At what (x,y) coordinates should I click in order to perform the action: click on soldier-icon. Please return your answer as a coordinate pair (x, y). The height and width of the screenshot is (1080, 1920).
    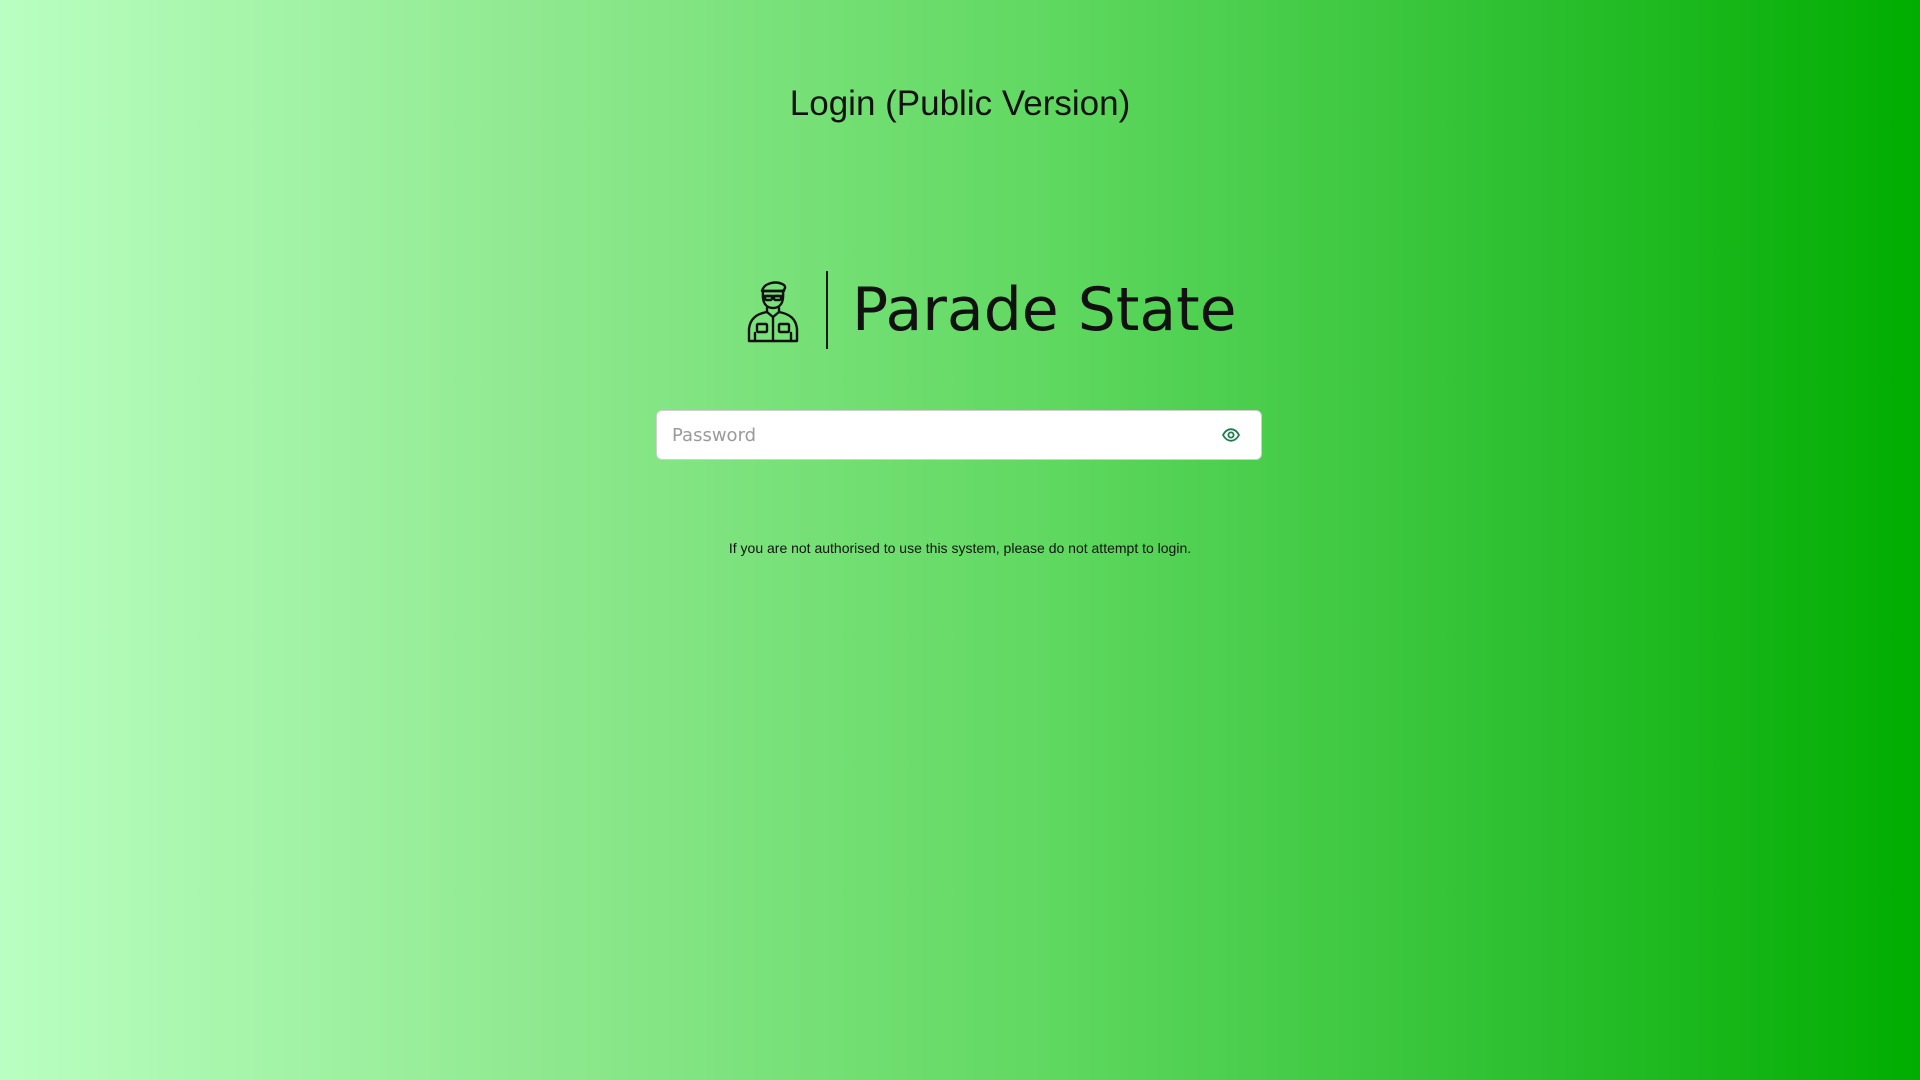
    Looking at the image, I should click on (773, 312).